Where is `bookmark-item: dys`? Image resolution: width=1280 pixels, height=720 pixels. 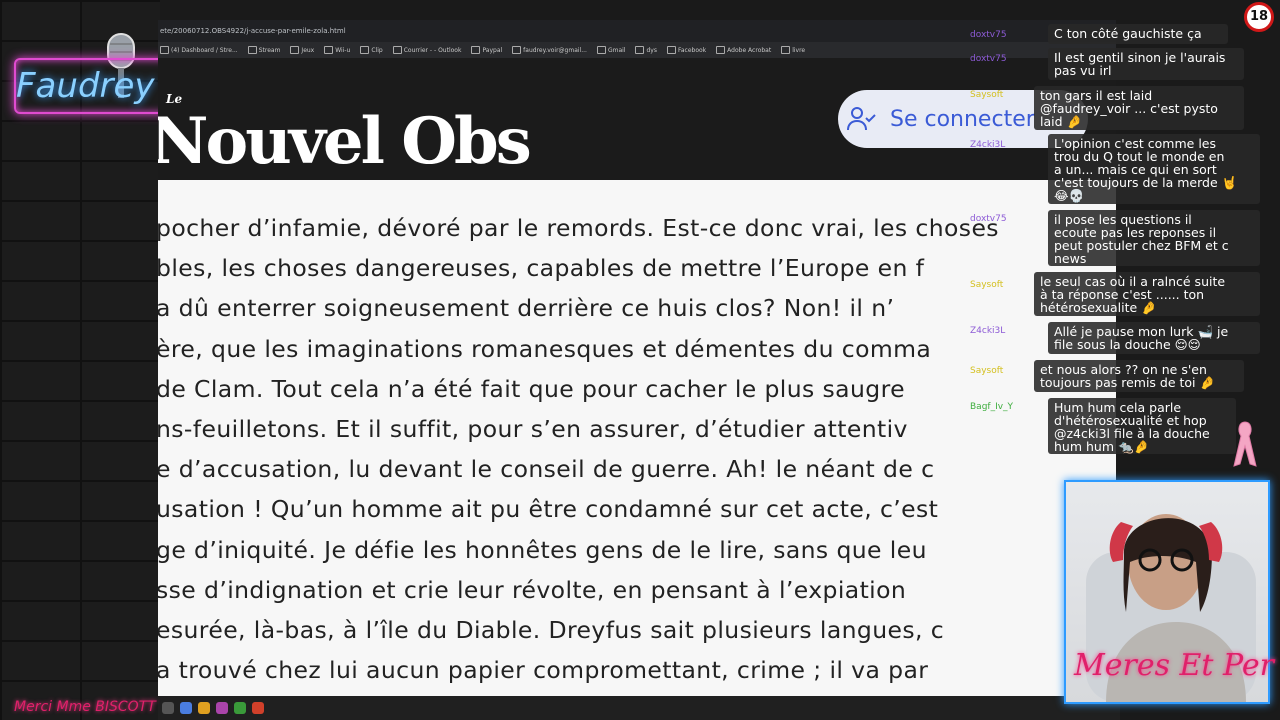
bookmark-item: dys is located at coordinates (646, 50).